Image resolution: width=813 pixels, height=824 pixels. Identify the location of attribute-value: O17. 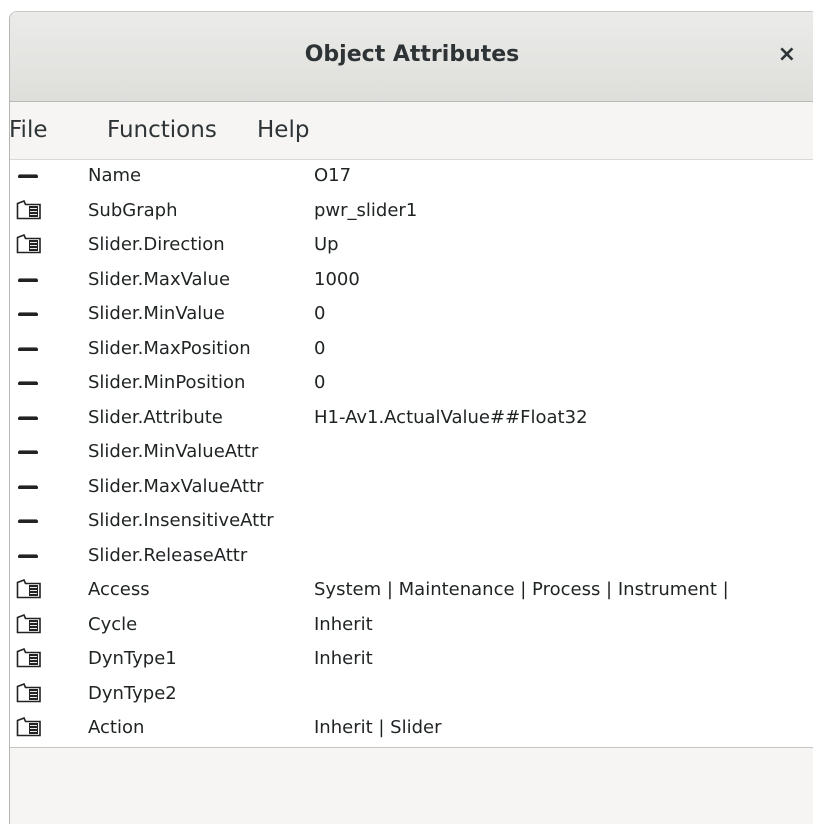
(333, 175).